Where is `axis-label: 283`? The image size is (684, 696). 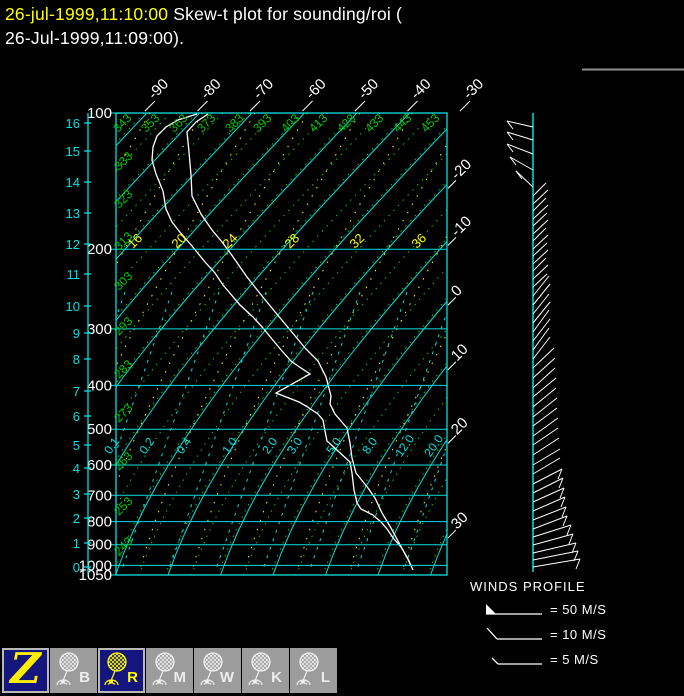 axis-label: 283 is located at coordinates (123, 369).